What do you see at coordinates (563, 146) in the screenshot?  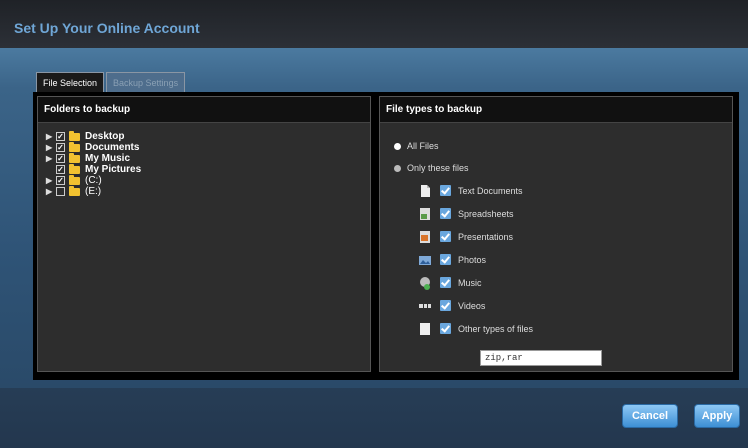 I see `radio-all-files: All Files` at bounding box center [563, 146].